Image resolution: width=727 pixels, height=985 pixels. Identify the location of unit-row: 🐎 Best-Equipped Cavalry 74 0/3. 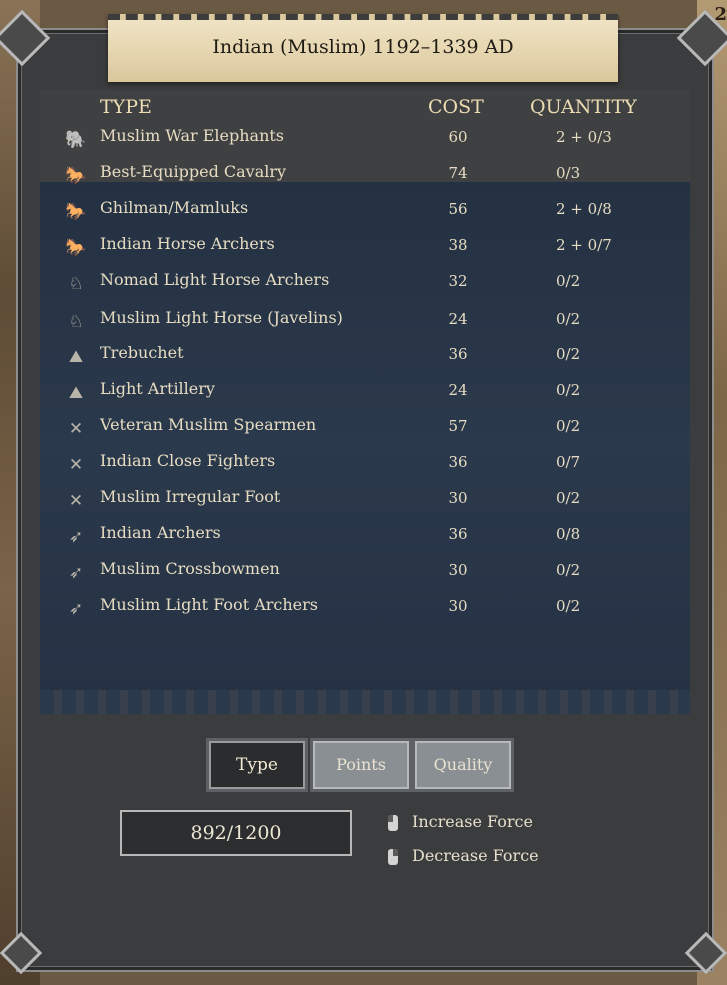
(370, 175).